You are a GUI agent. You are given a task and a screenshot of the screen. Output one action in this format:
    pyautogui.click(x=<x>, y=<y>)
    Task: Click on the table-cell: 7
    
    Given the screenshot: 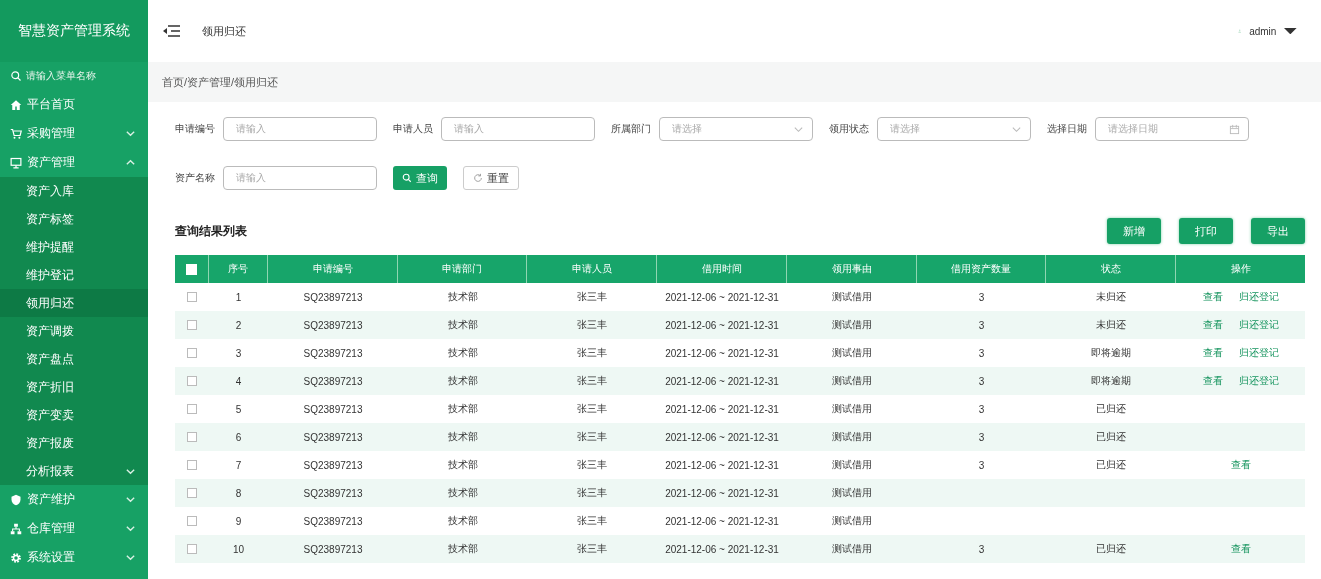 What is the action you would take?
    pyautogui.click(x=238, y=465)
    